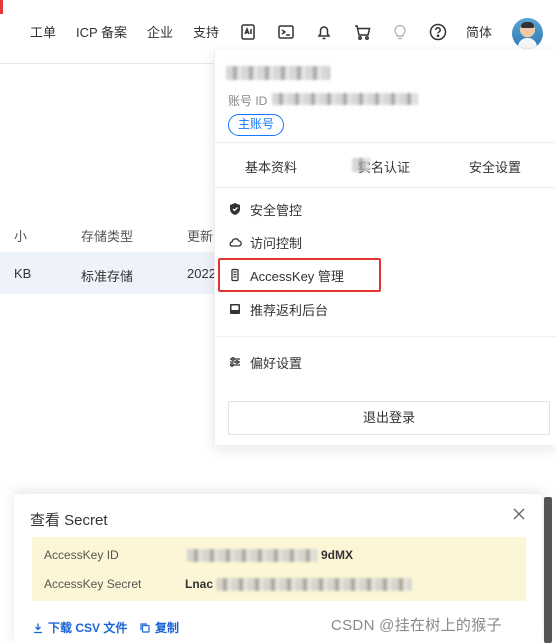 The image size is (556, 643). Describe the element at coordinates (201, 273) in the screenshot. I see `cell-updated: 2022` at that location.